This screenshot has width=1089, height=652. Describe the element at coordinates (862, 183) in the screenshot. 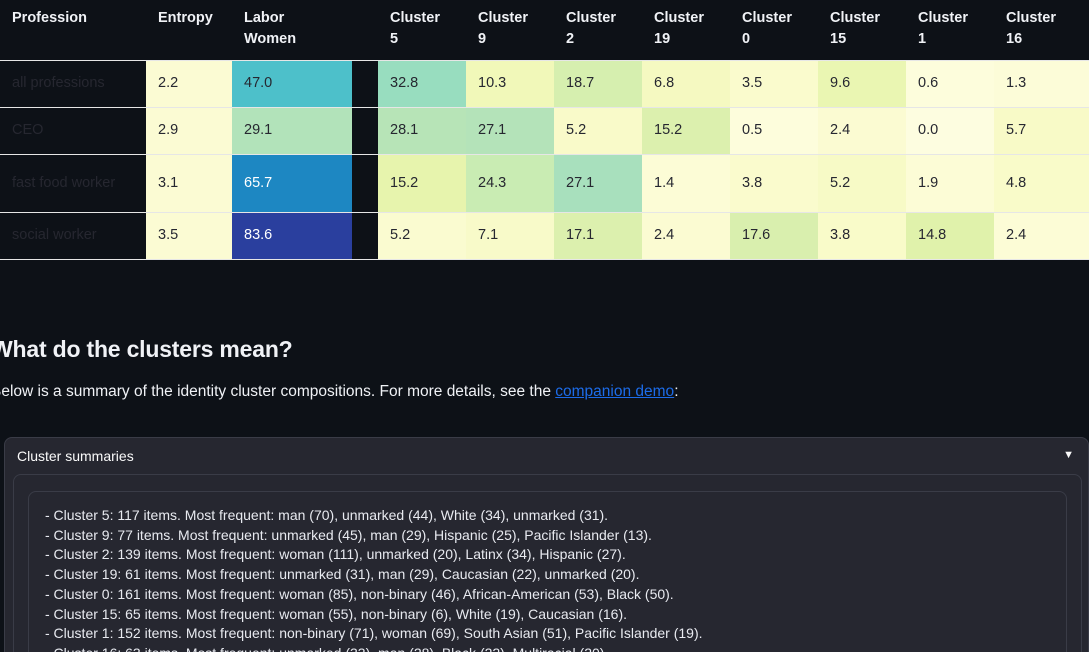

I see `cell-cluster-15: 5.2` at that location.